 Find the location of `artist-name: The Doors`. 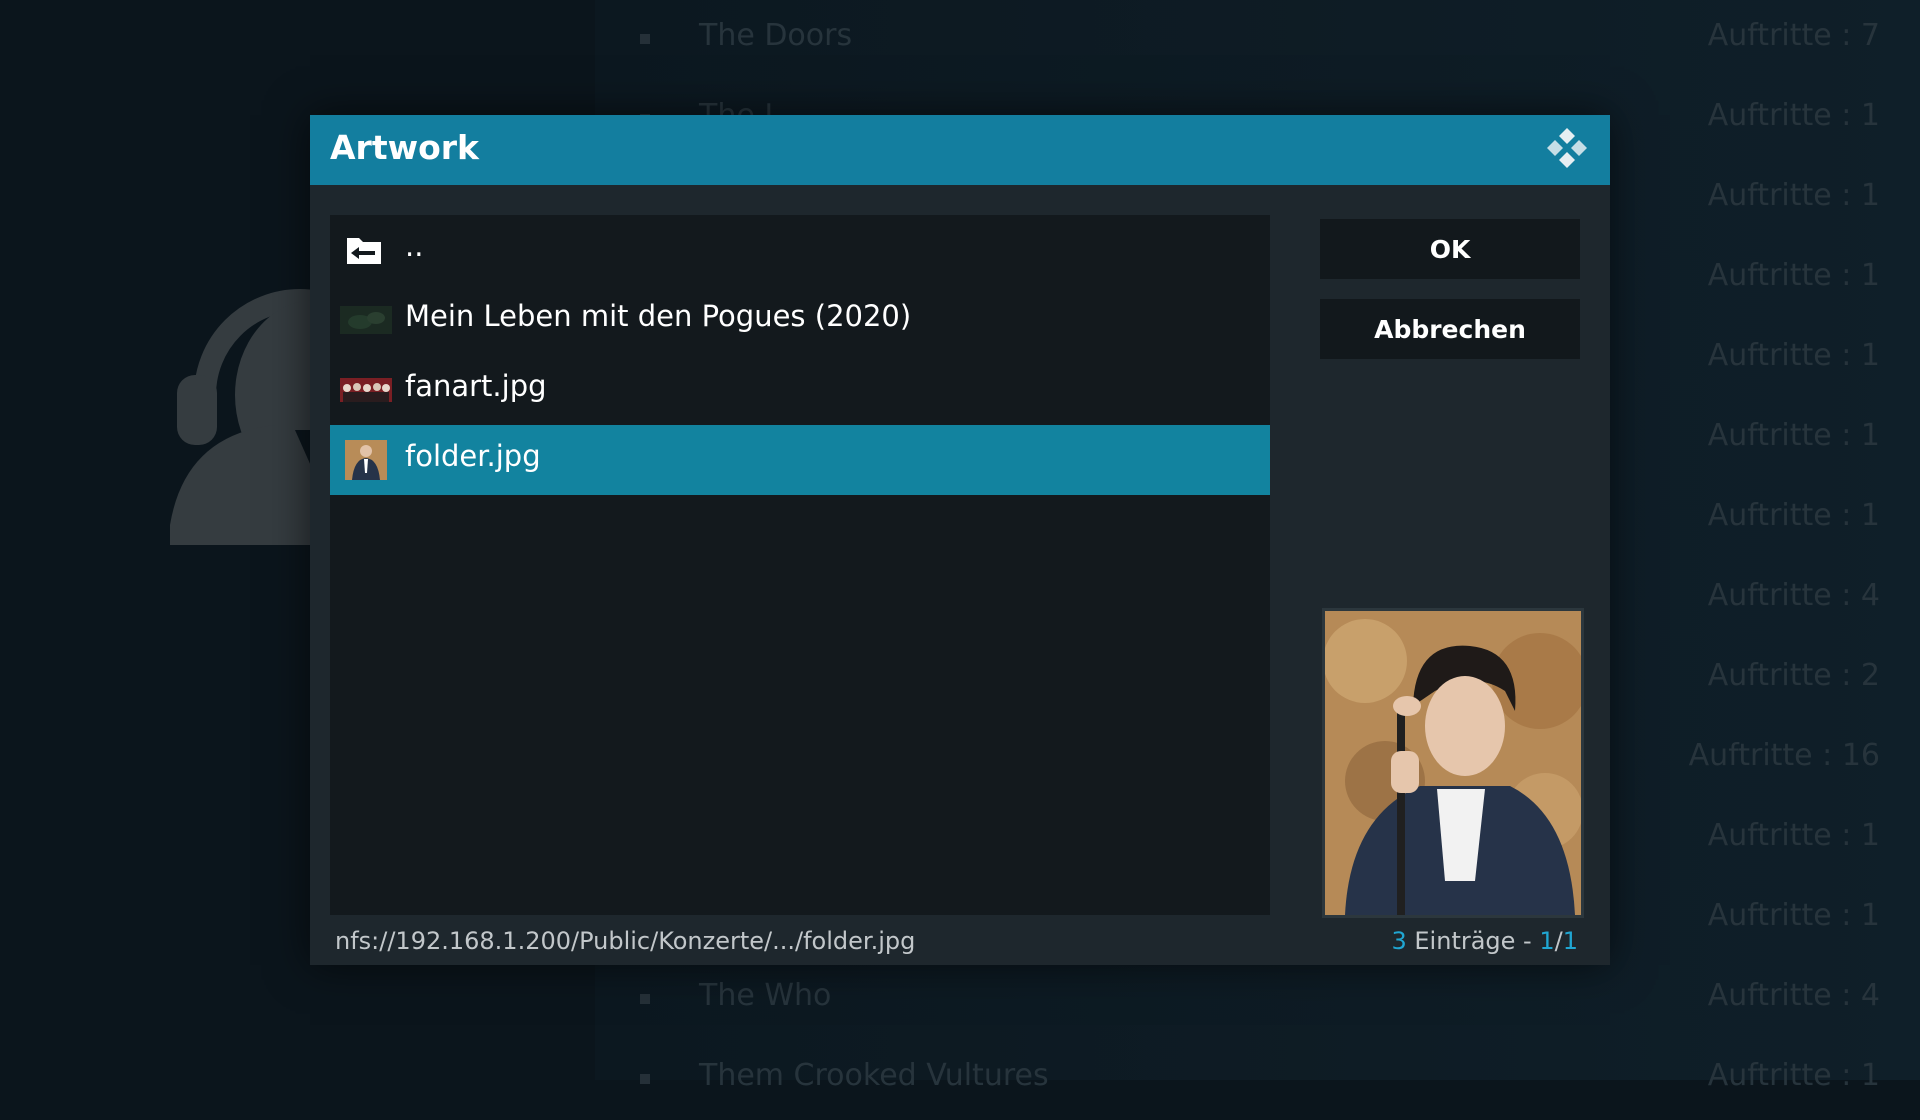

artist-name: The Doors is located at coordinates (776, 35).